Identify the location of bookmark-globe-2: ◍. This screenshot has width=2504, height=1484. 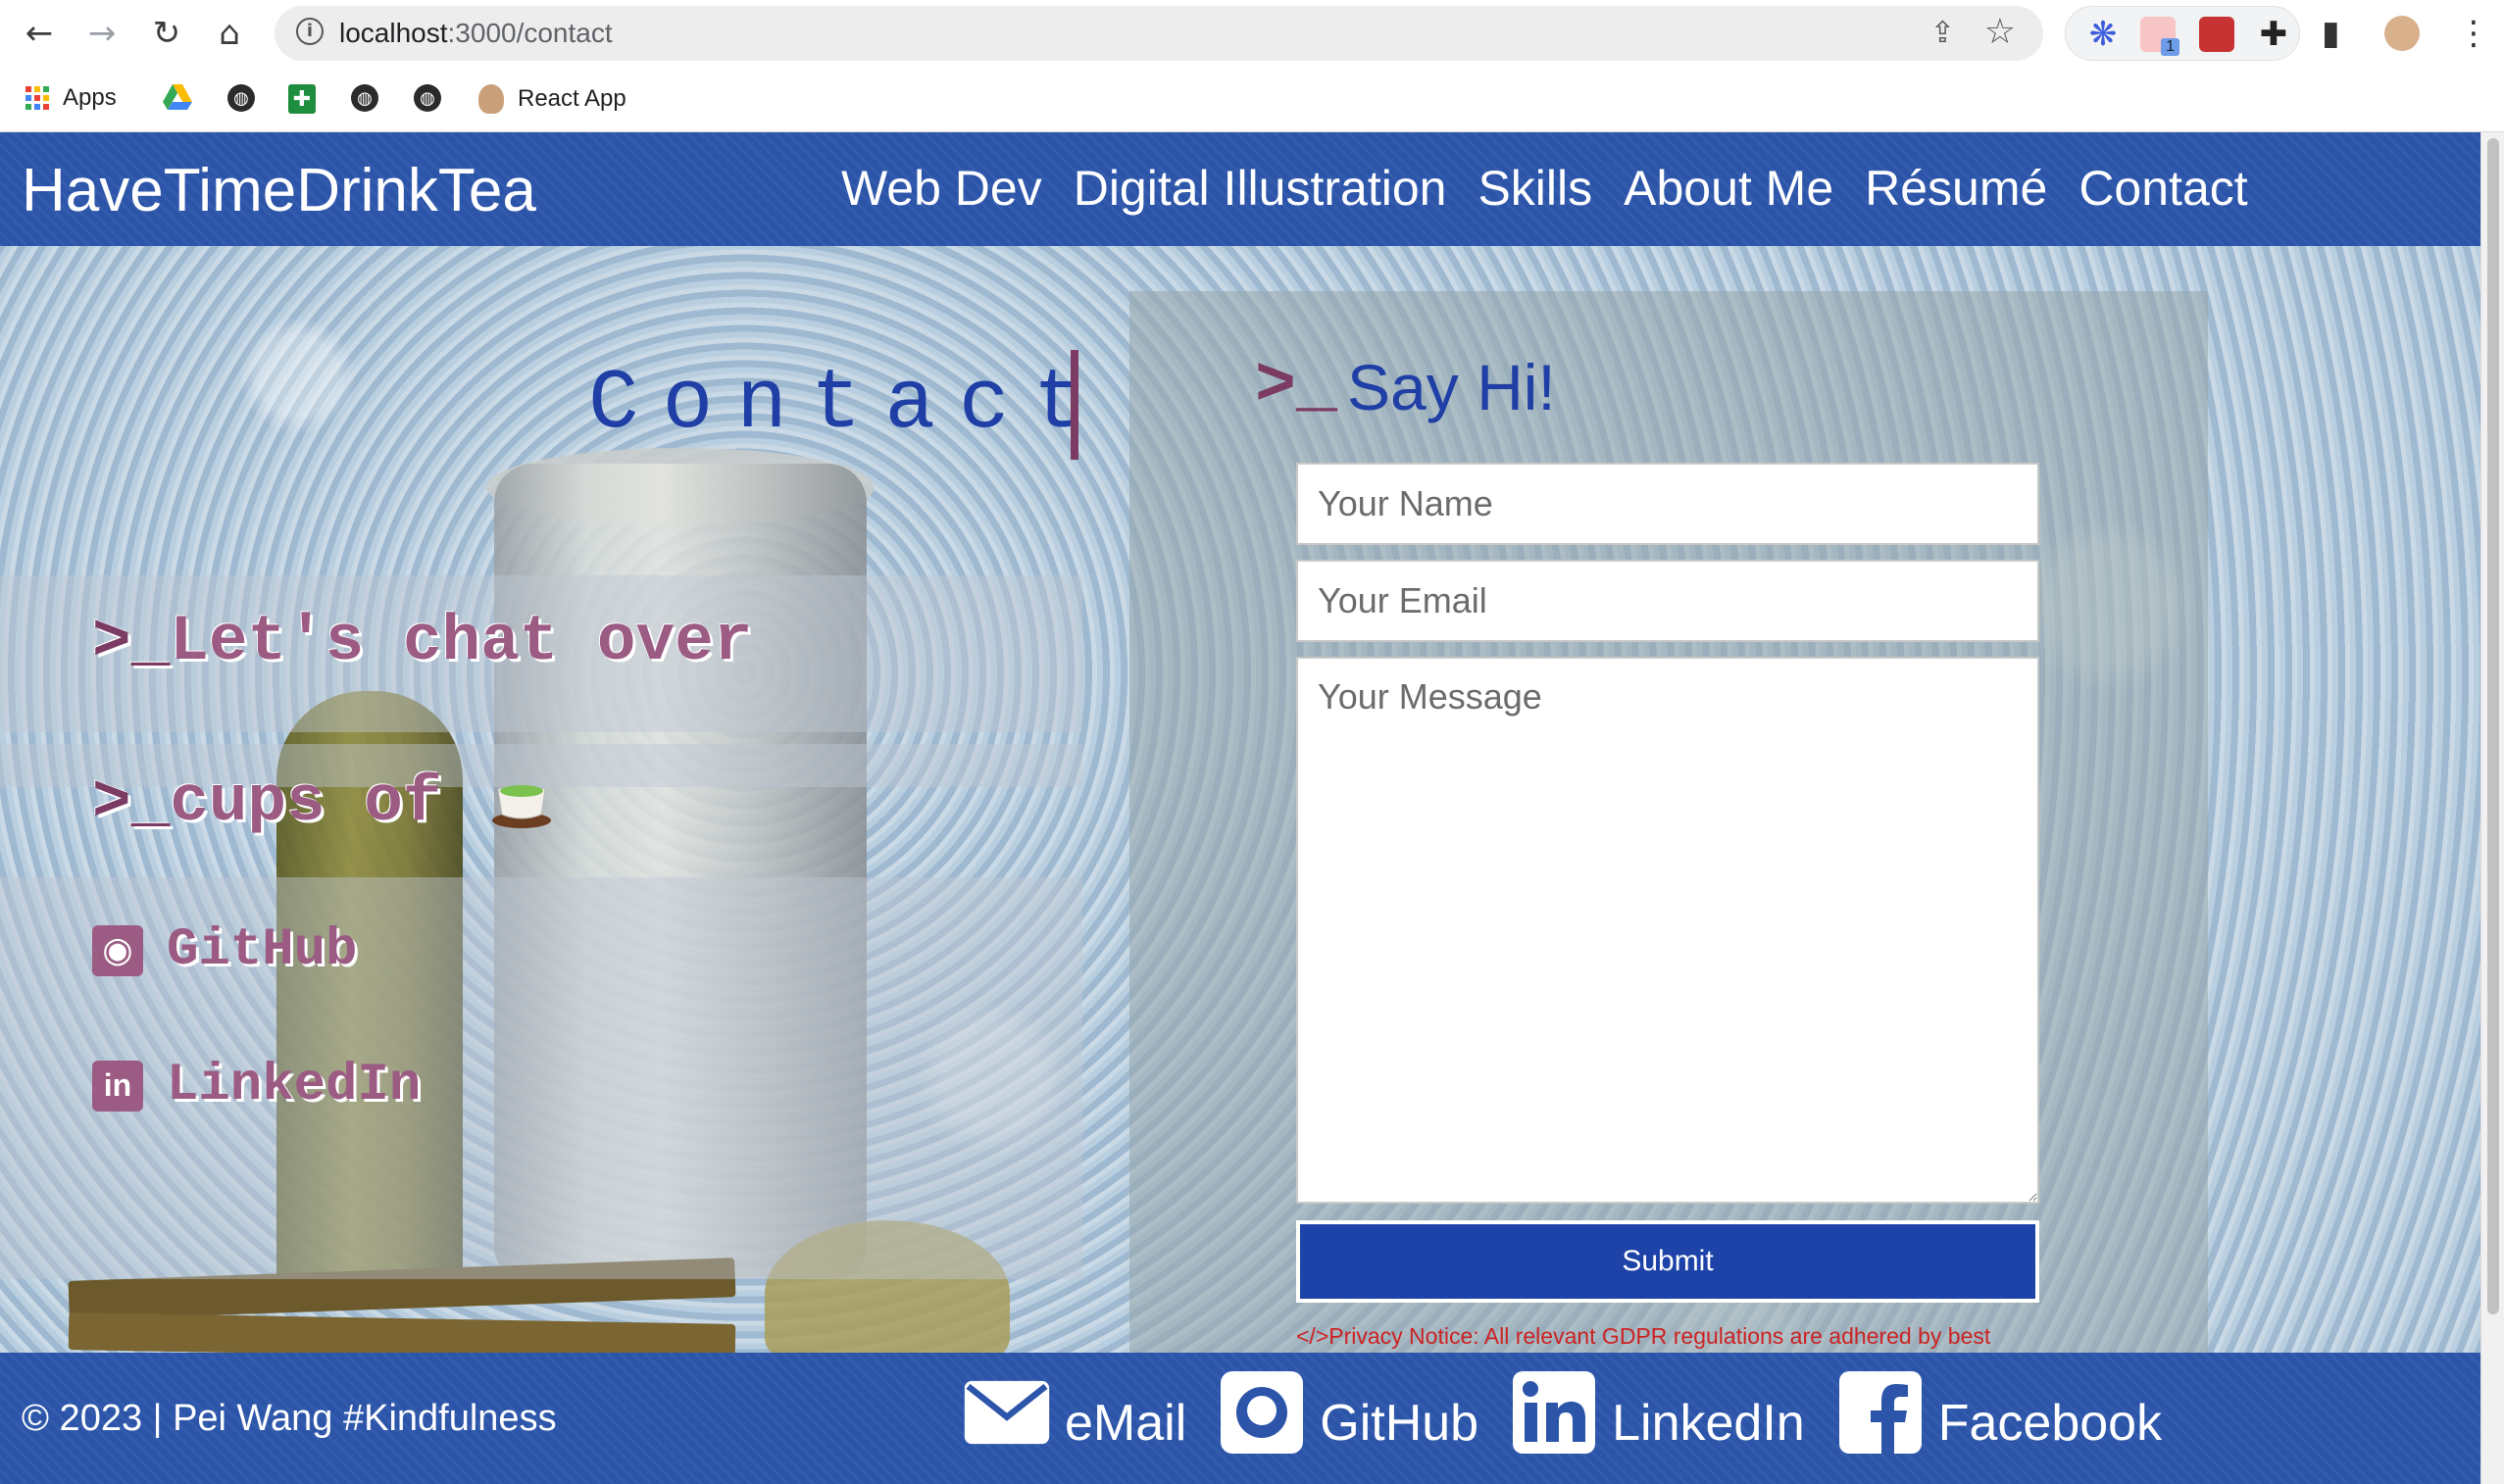
(364, 98).